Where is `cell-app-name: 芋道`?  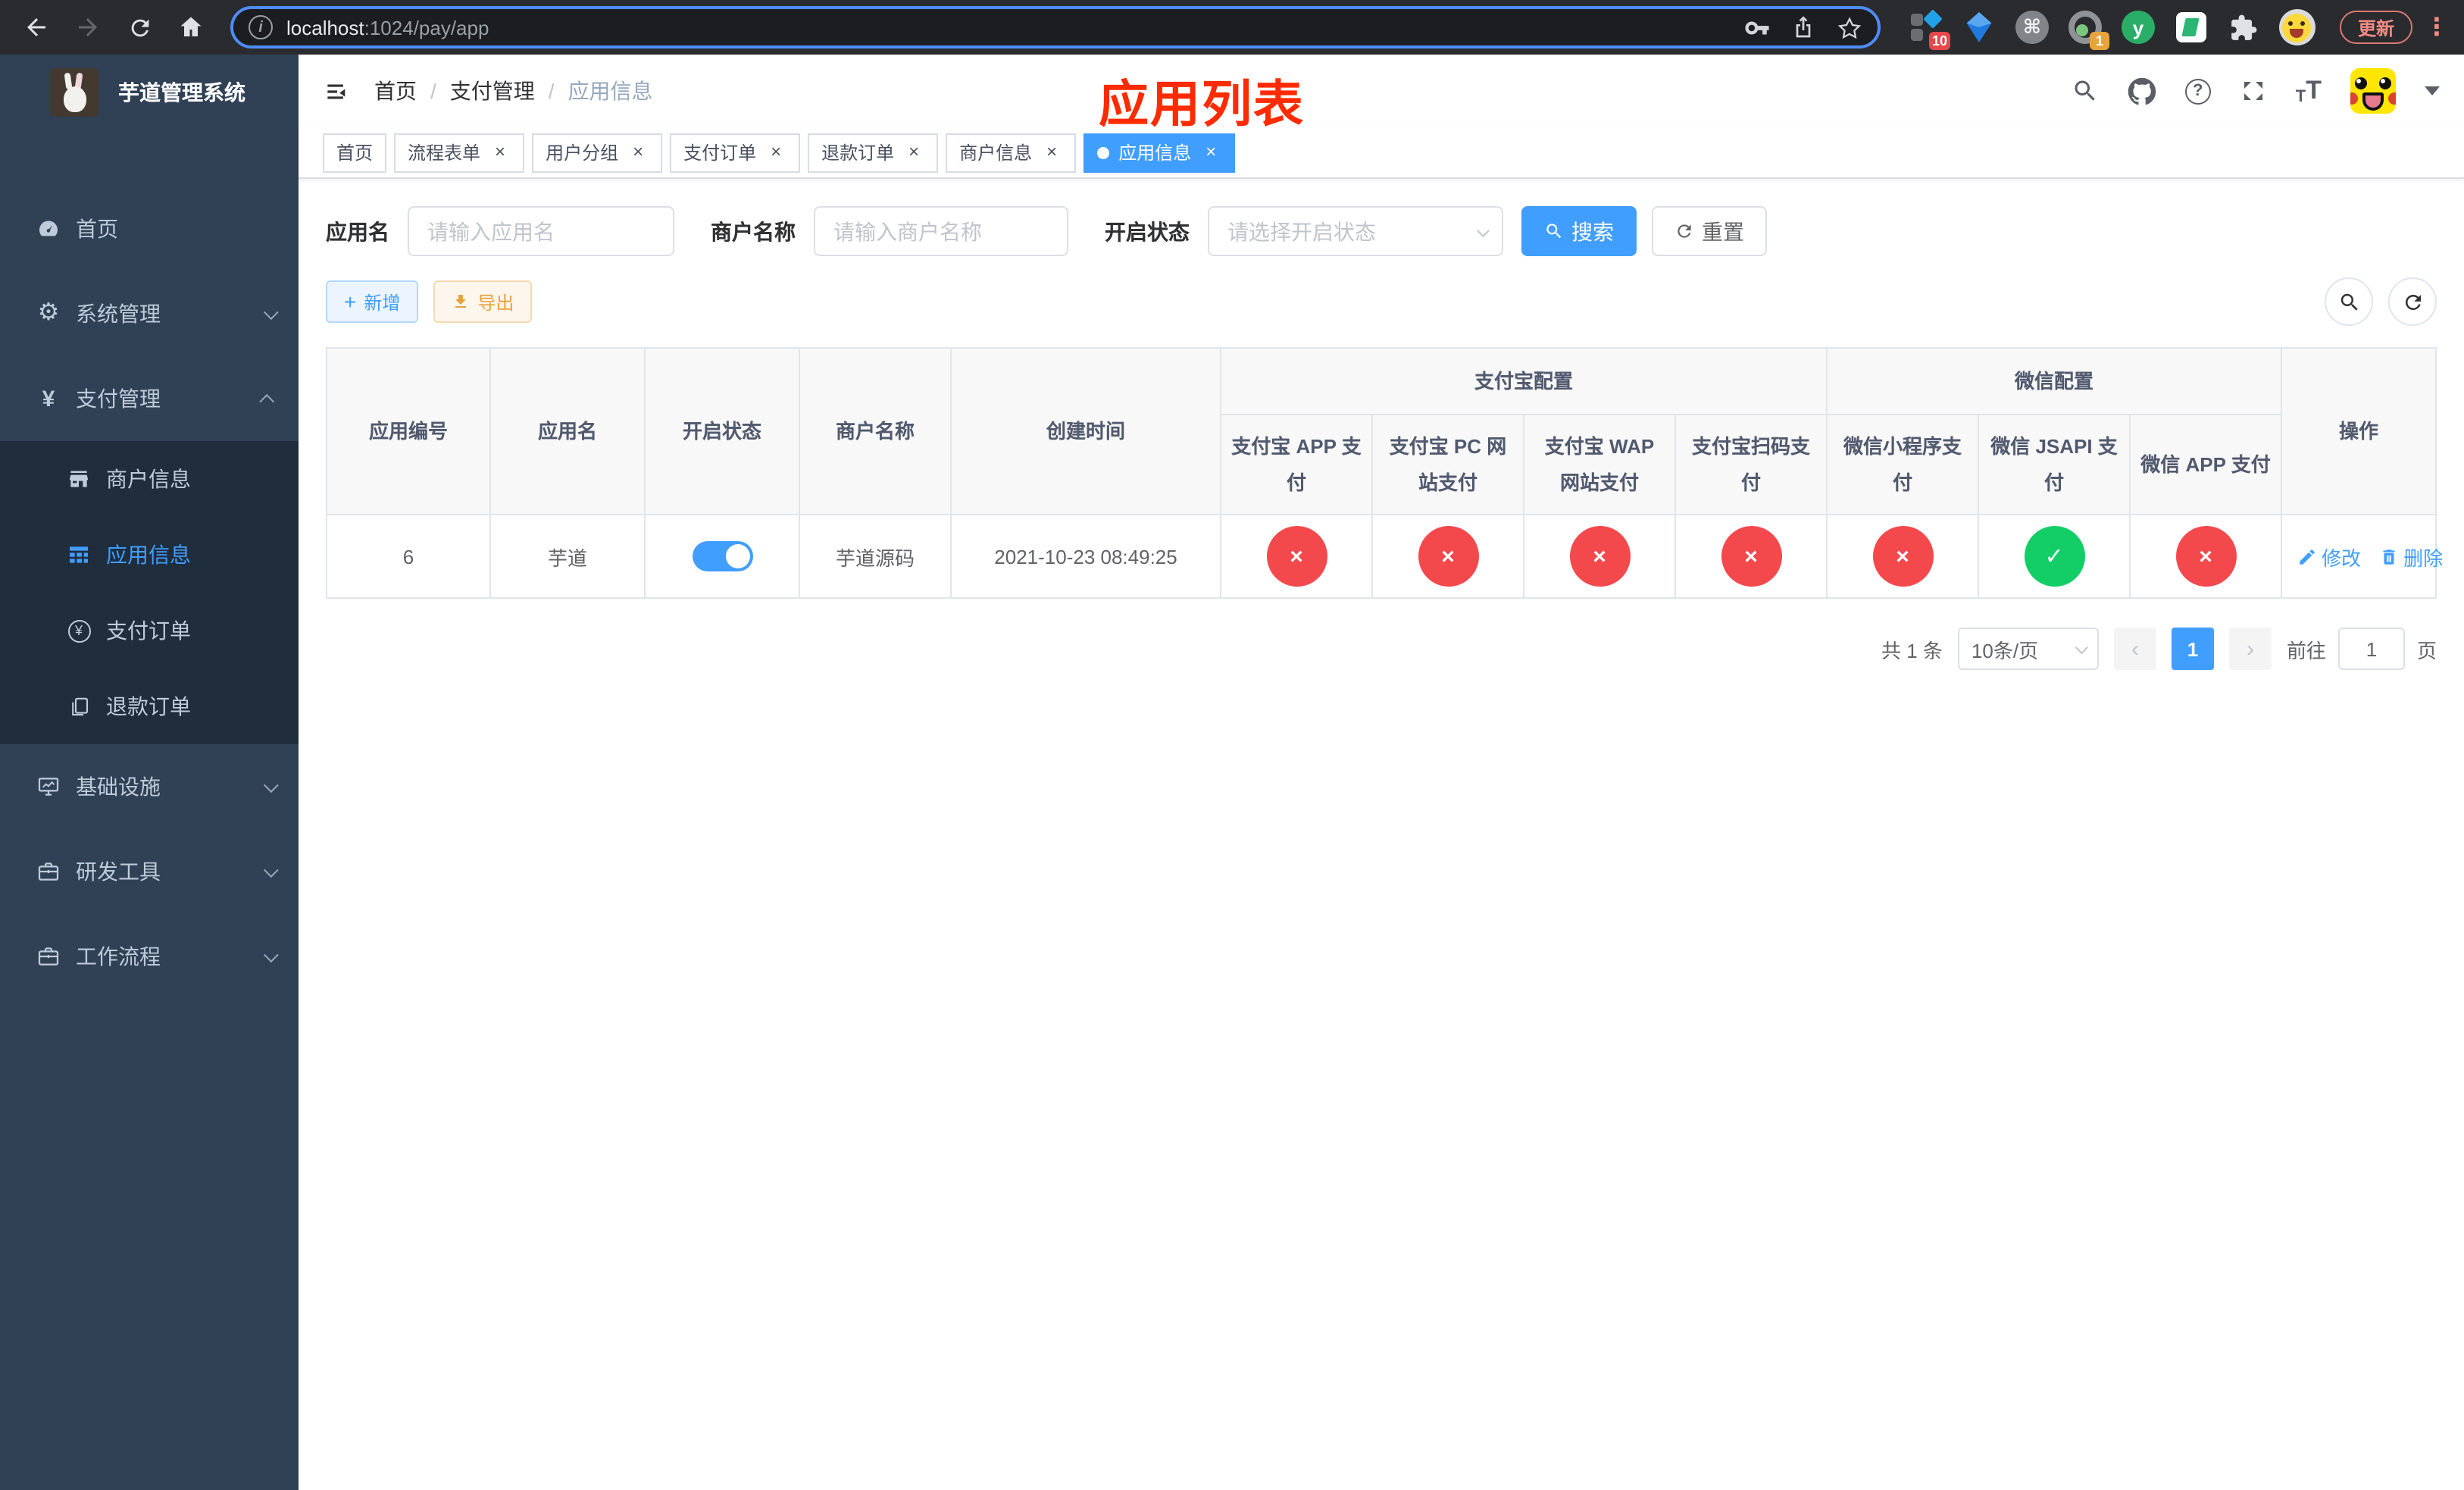
cell-app-name: 芋道 is located at coordinates (567, 557).